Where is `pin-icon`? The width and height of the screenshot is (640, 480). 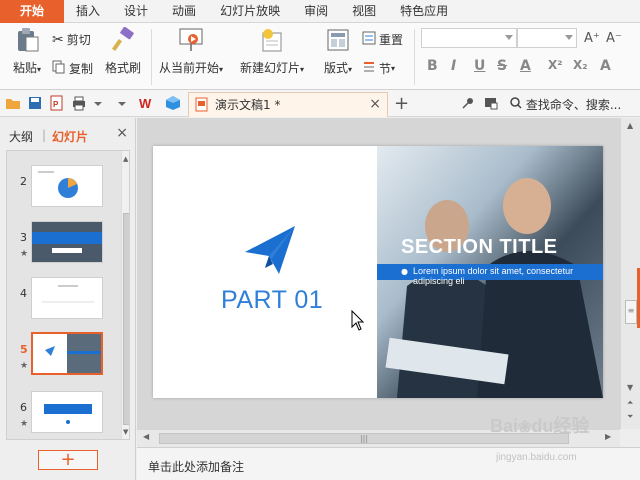 pin-icon is located at coordinates (468, 103).